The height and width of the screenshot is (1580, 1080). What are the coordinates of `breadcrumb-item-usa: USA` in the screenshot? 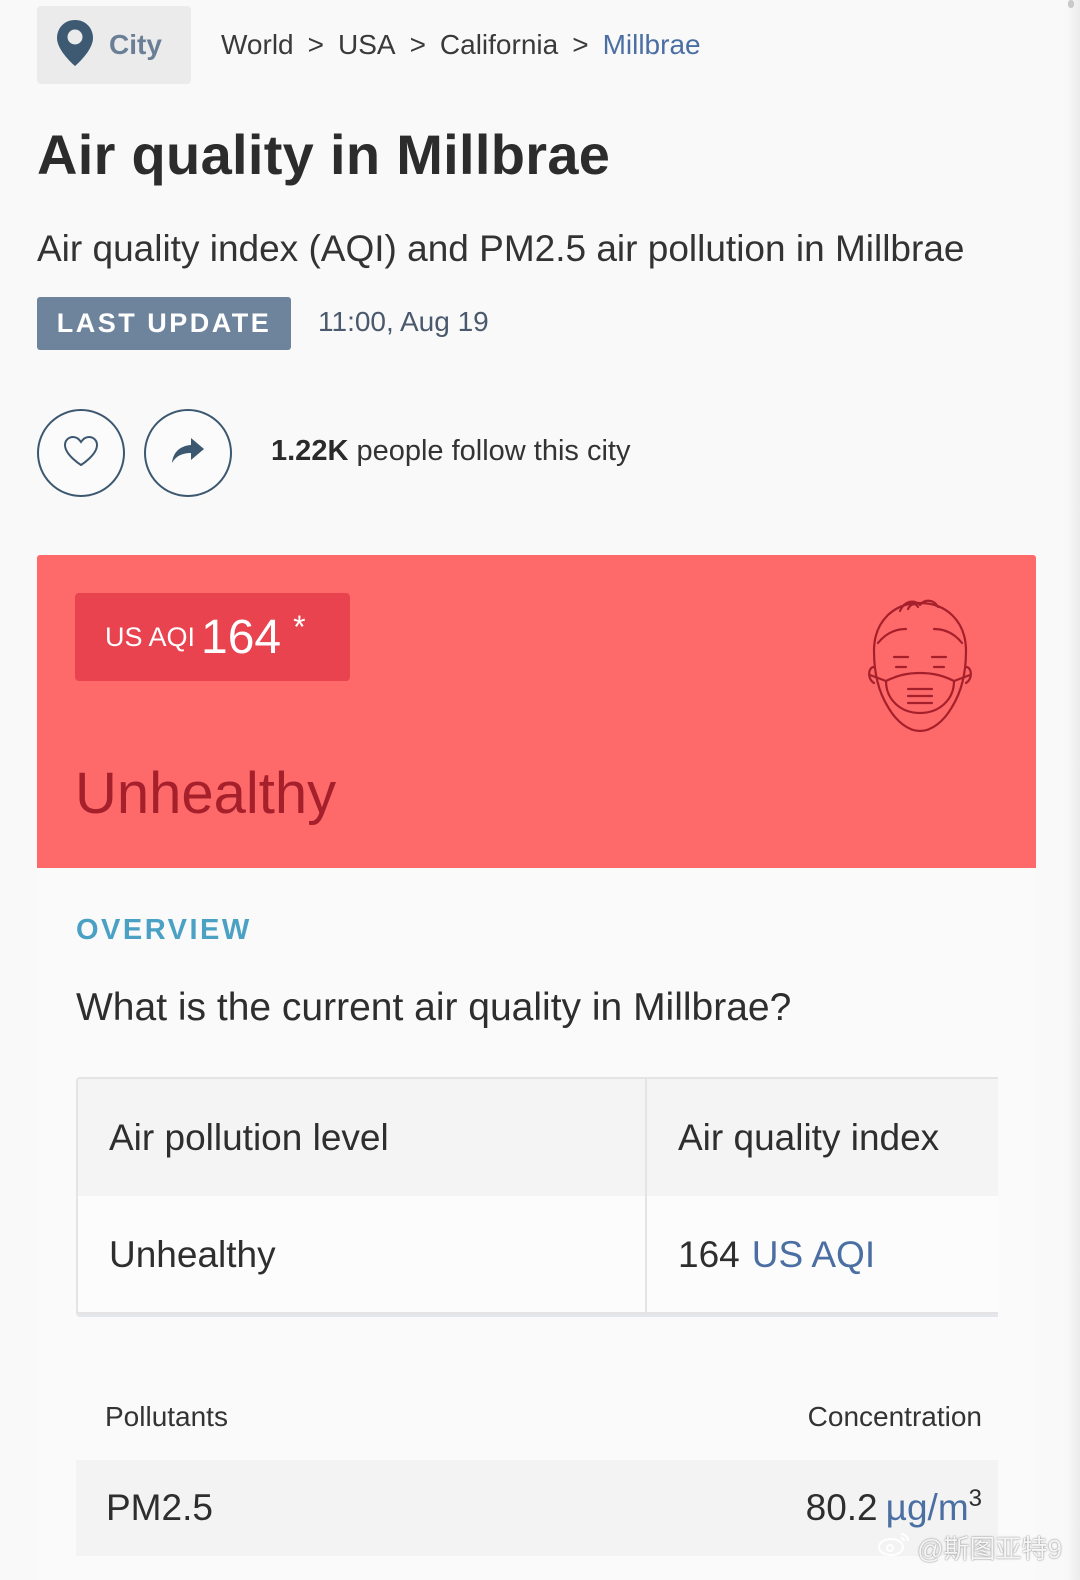 It's located at (367, 45).